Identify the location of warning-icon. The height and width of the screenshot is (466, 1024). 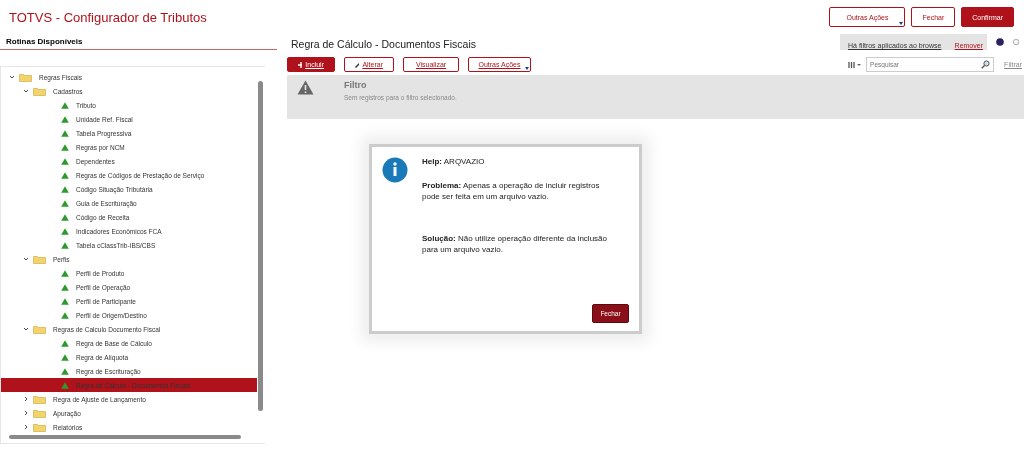
(305, 87).